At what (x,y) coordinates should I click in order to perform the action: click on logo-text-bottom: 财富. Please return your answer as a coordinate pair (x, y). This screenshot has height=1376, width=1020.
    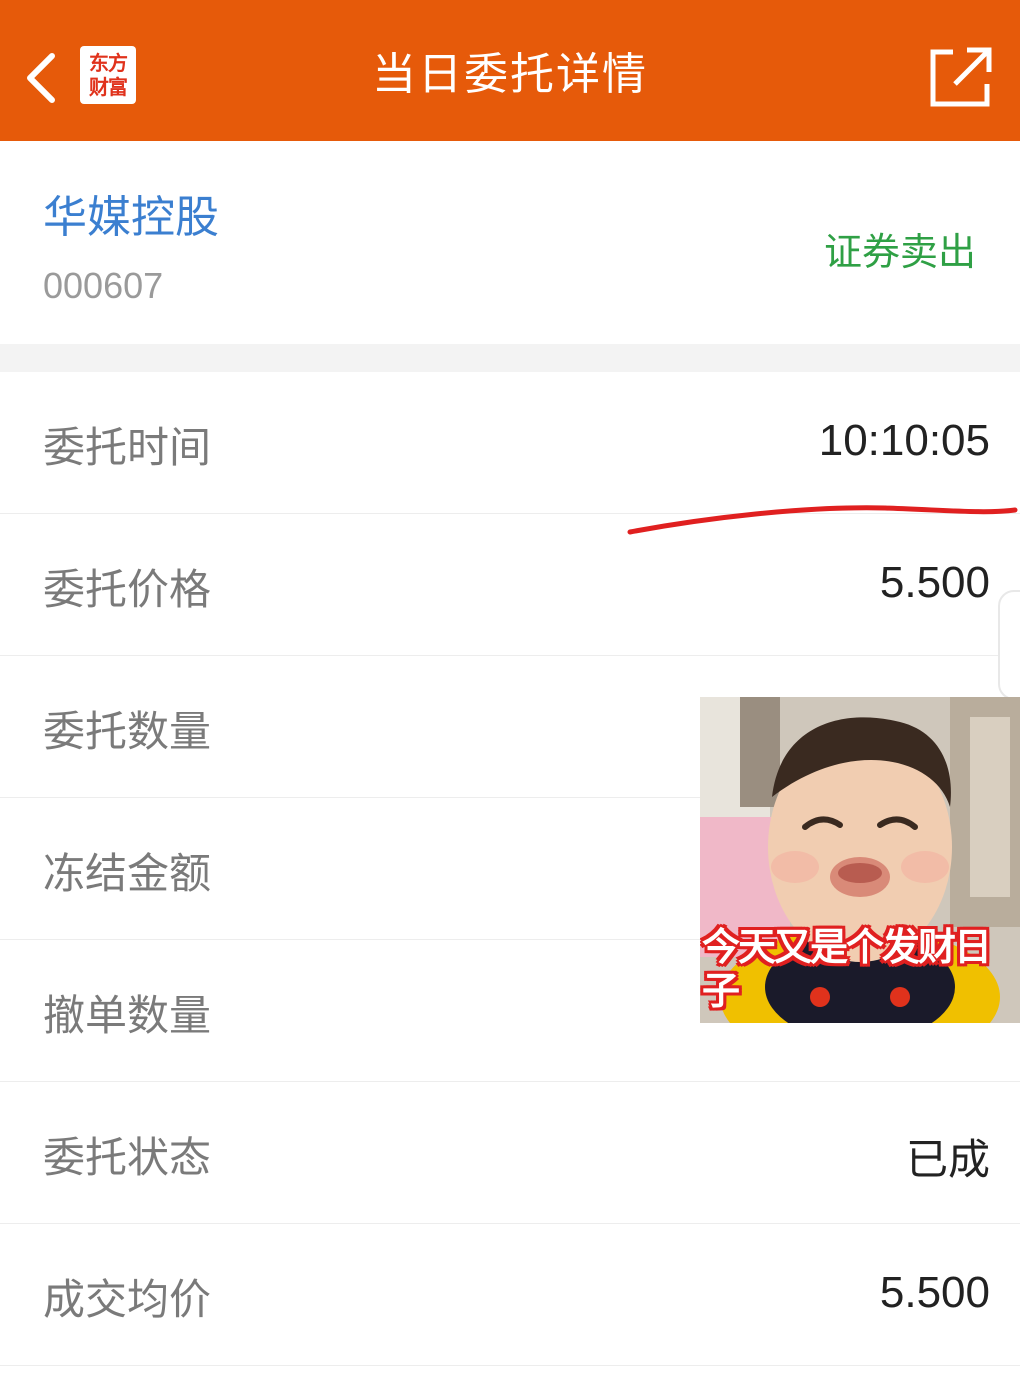
    Looking at the image, I should click on (108, 87).